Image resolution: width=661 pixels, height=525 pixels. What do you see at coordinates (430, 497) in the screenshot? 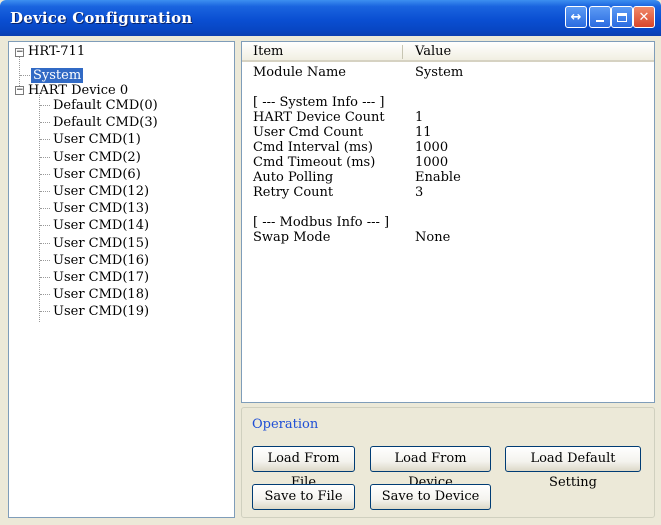
I see `save-to-device-button: Save to Device` at bounding box center [430, 497].